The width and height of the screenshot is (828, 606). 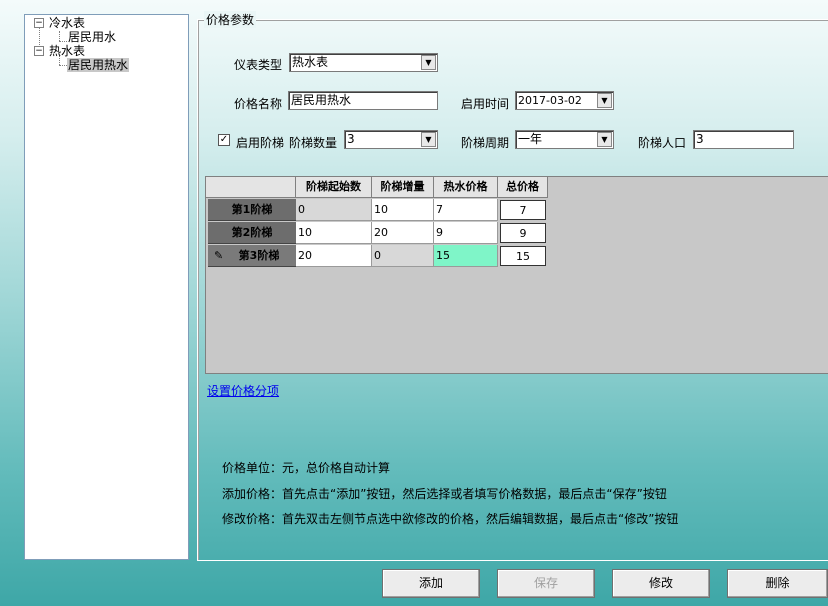 What do you see at coordinates (258, 104) in the screenshot?
I see `price-name-label: 价格名称` at bounding box center [258, 104].